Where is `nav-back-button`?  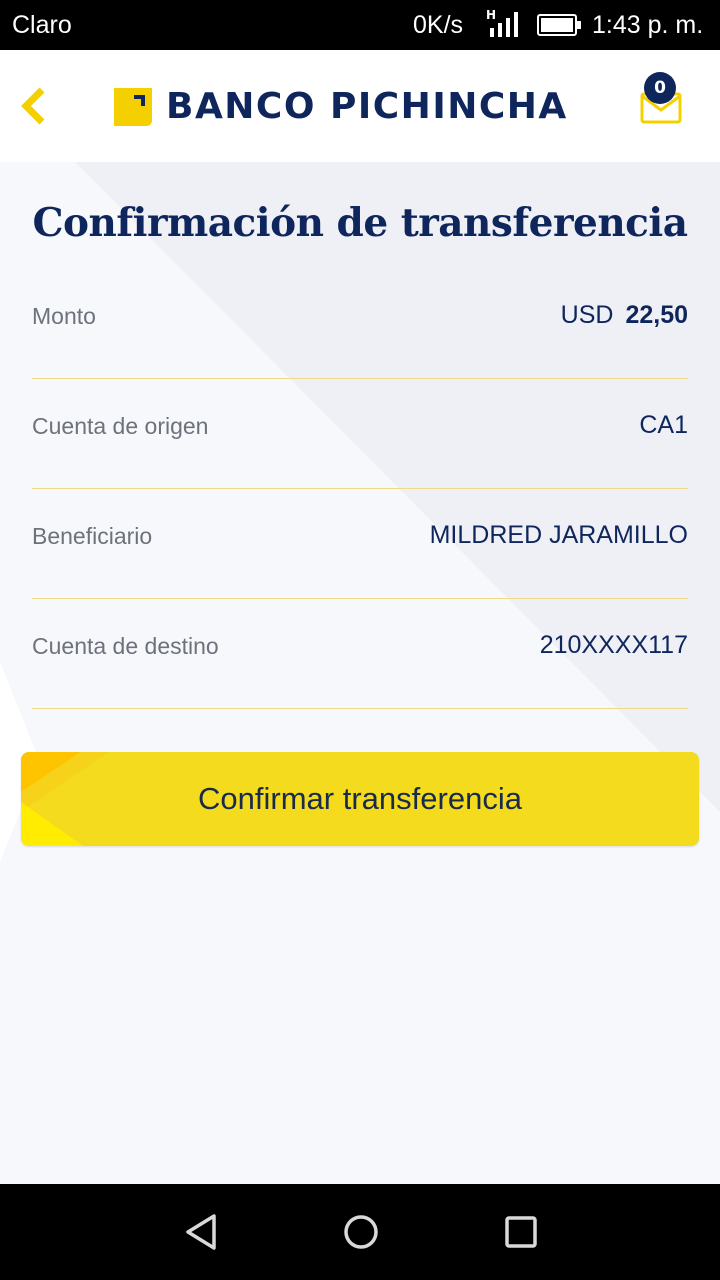
nav-back-button is located at coordinates (202, 1232).